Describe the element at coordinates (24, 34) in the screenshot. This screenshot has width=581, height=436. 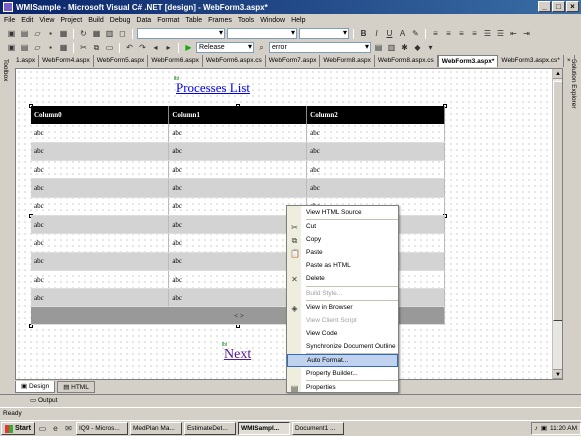
I see `add-item-icon: ▤` at that location.